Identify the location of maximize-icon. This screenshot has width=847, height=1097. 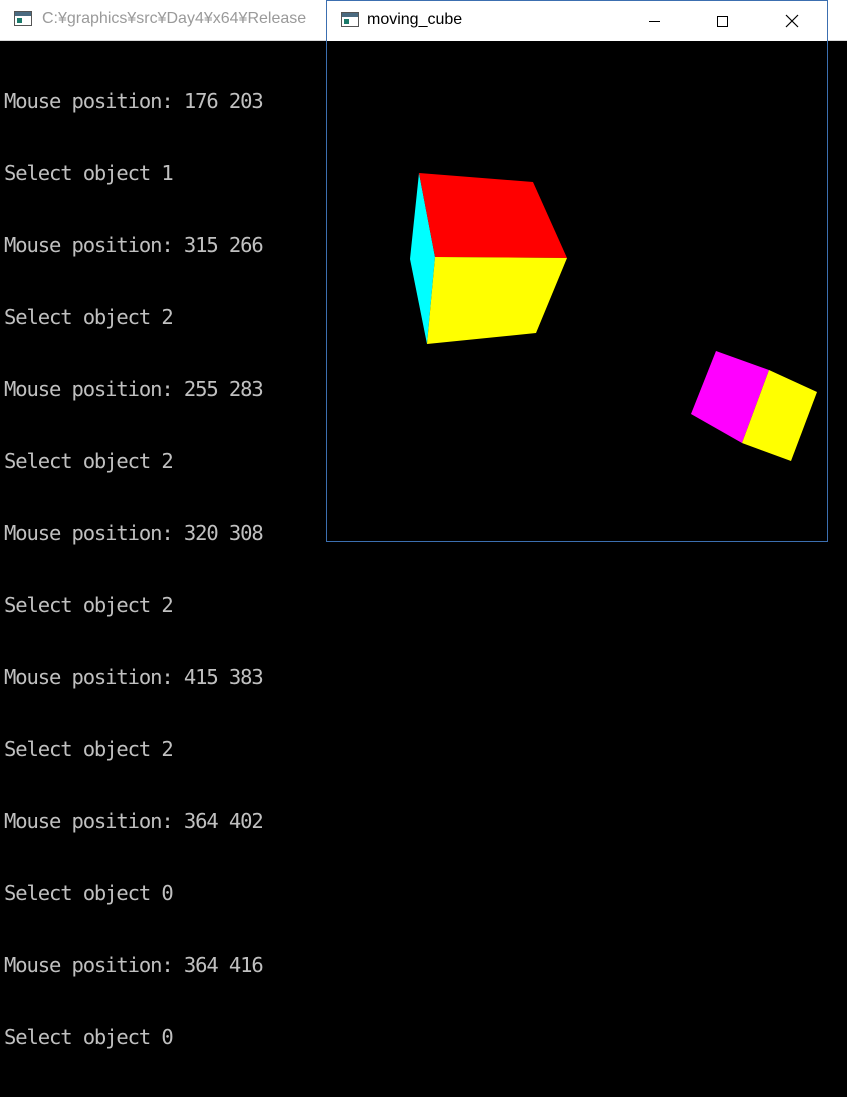
(722, 21).